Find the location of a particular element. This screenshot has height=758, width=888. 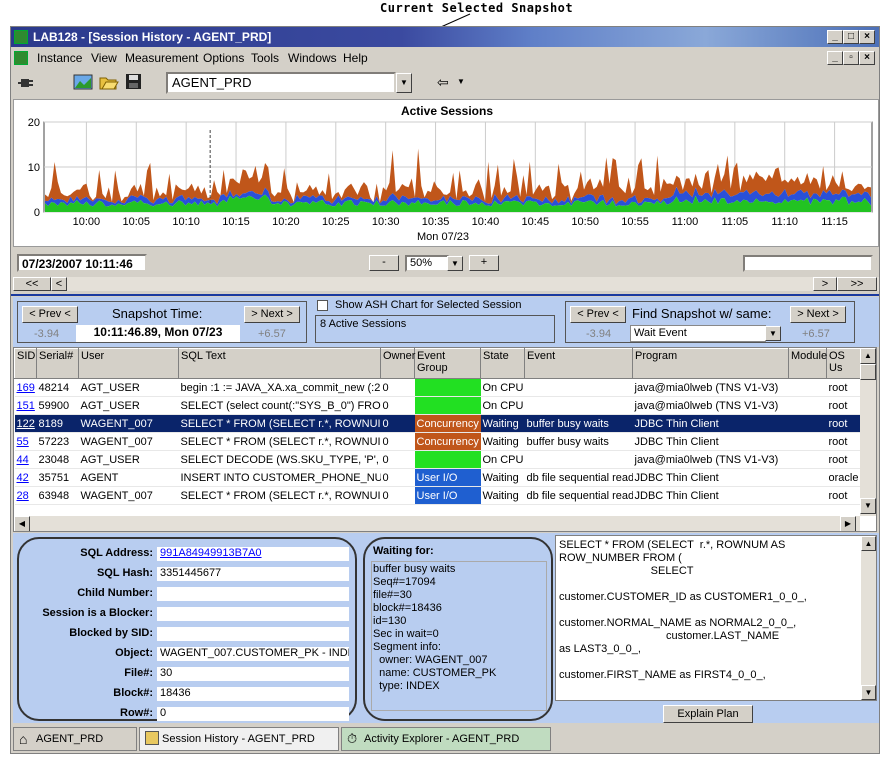

tab-agent-prd: ⌂ AGENT_PRD is located at coordinates (75, 739).